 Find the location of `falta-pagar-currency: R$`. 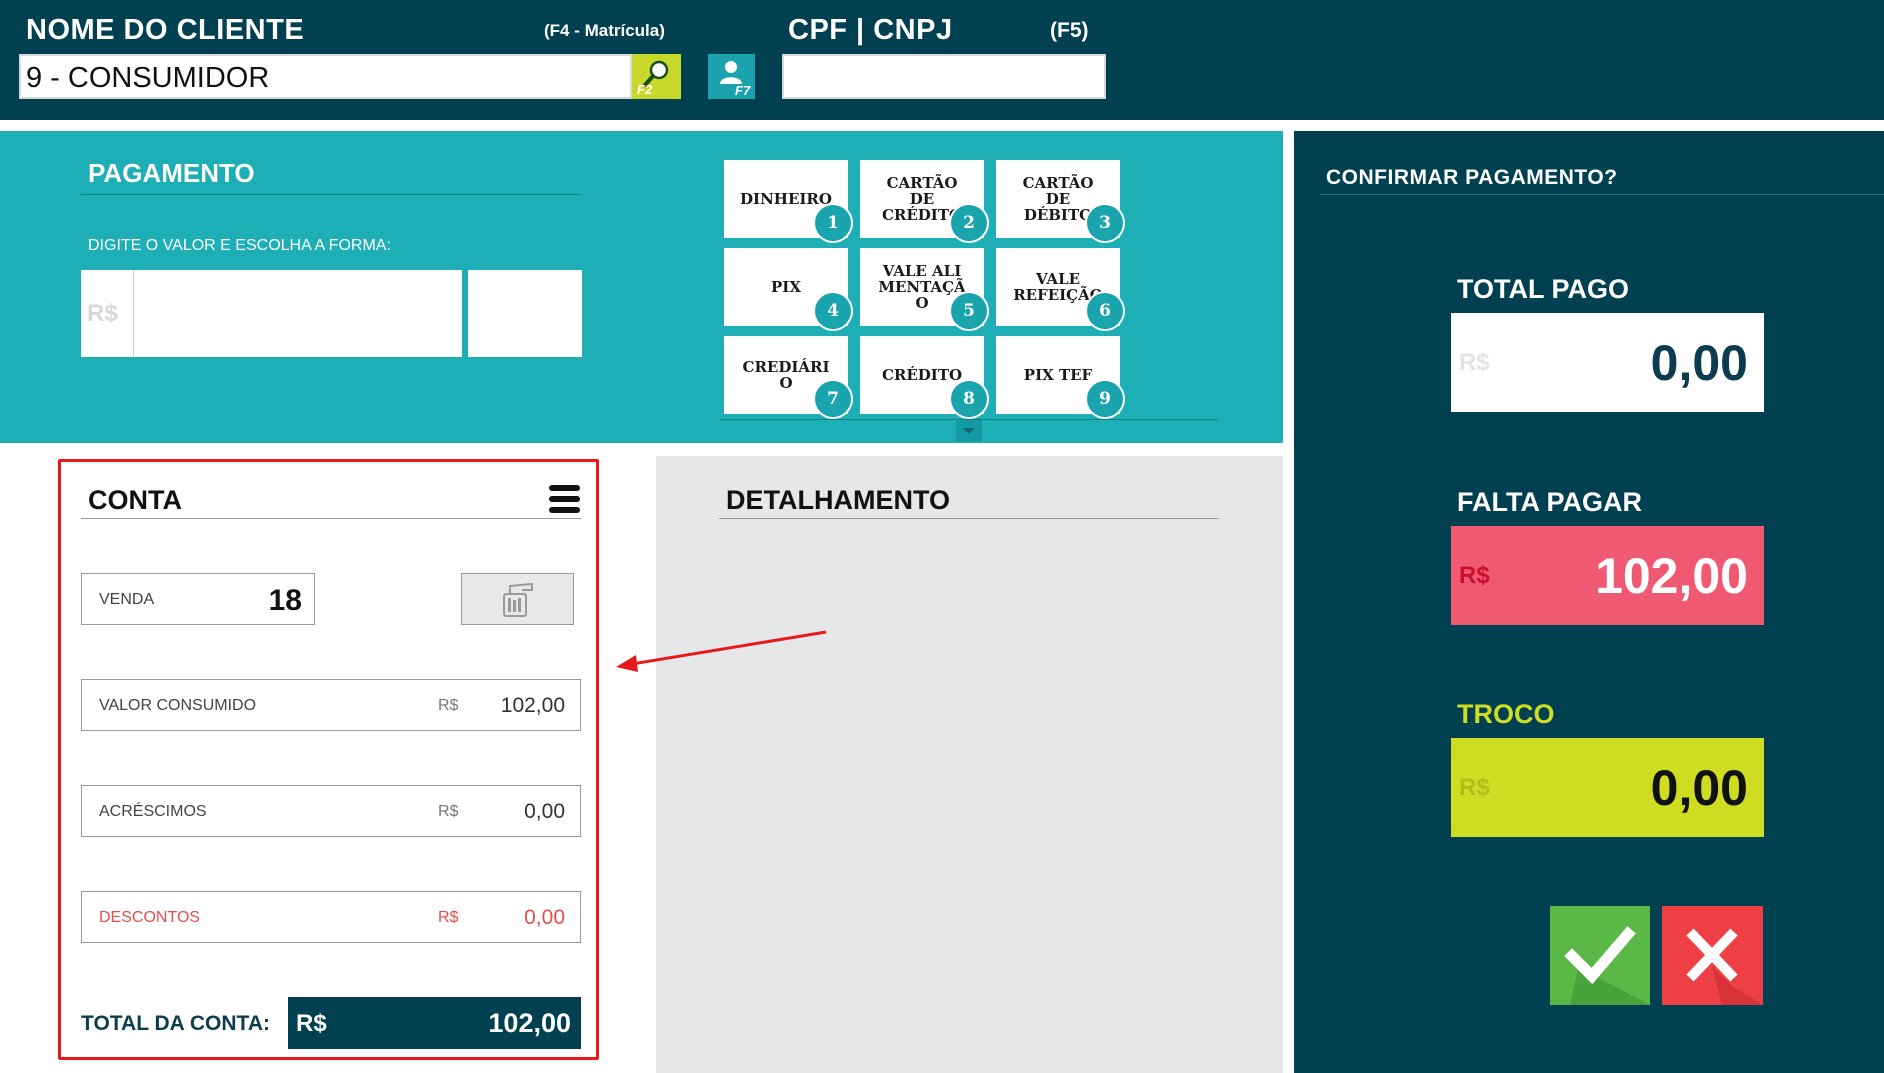

falta-pagar-currency: R$ is located at coordinates (1474, 575).